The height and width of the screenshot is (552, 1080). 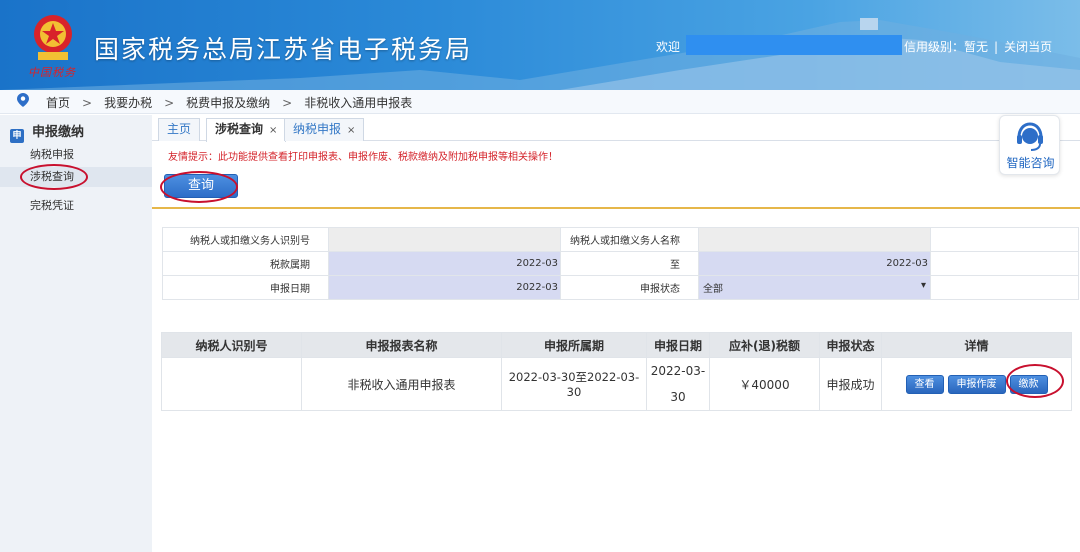 What do you see at coordinates (764, 345) in the screenshot?
I see `col-header-amount: 应补(退)税额` at bounding box center [764, 345].